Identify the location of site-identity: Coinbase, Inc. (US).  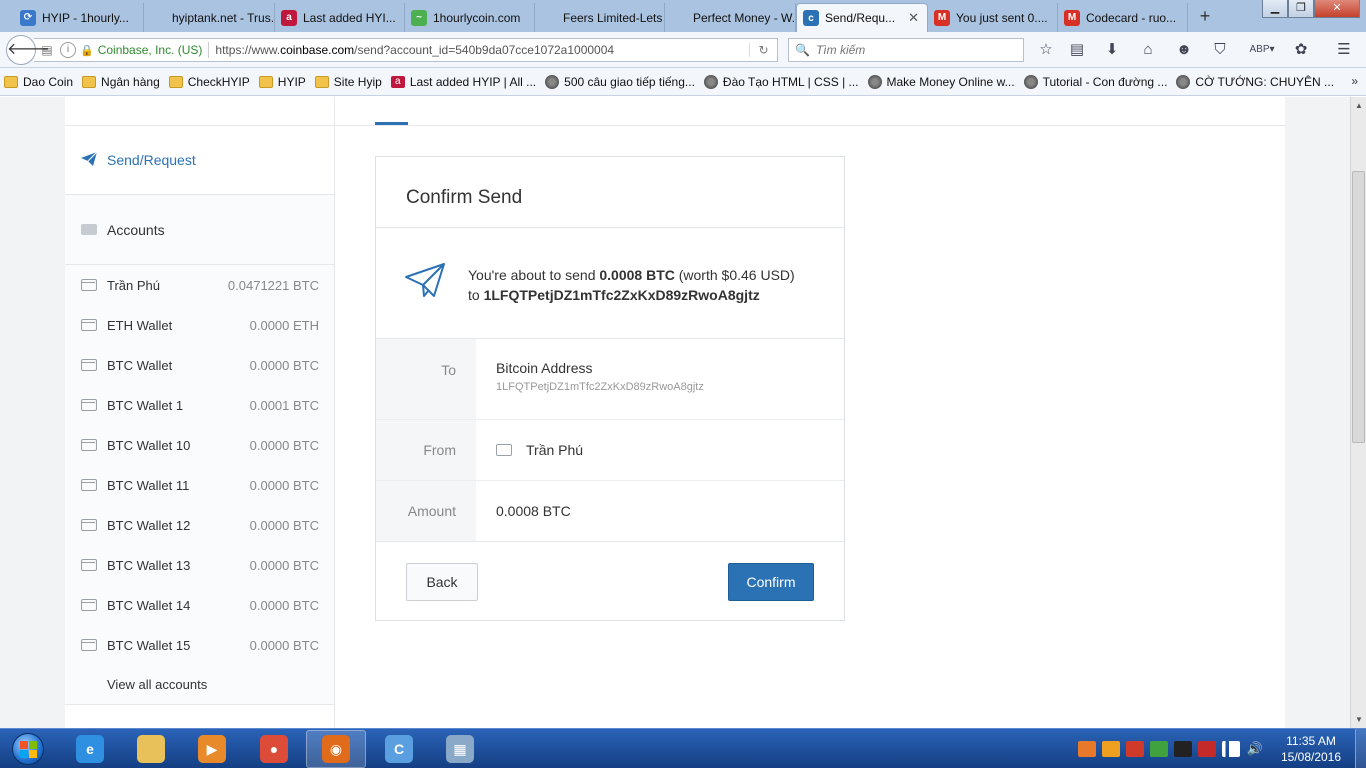
(150, 50).